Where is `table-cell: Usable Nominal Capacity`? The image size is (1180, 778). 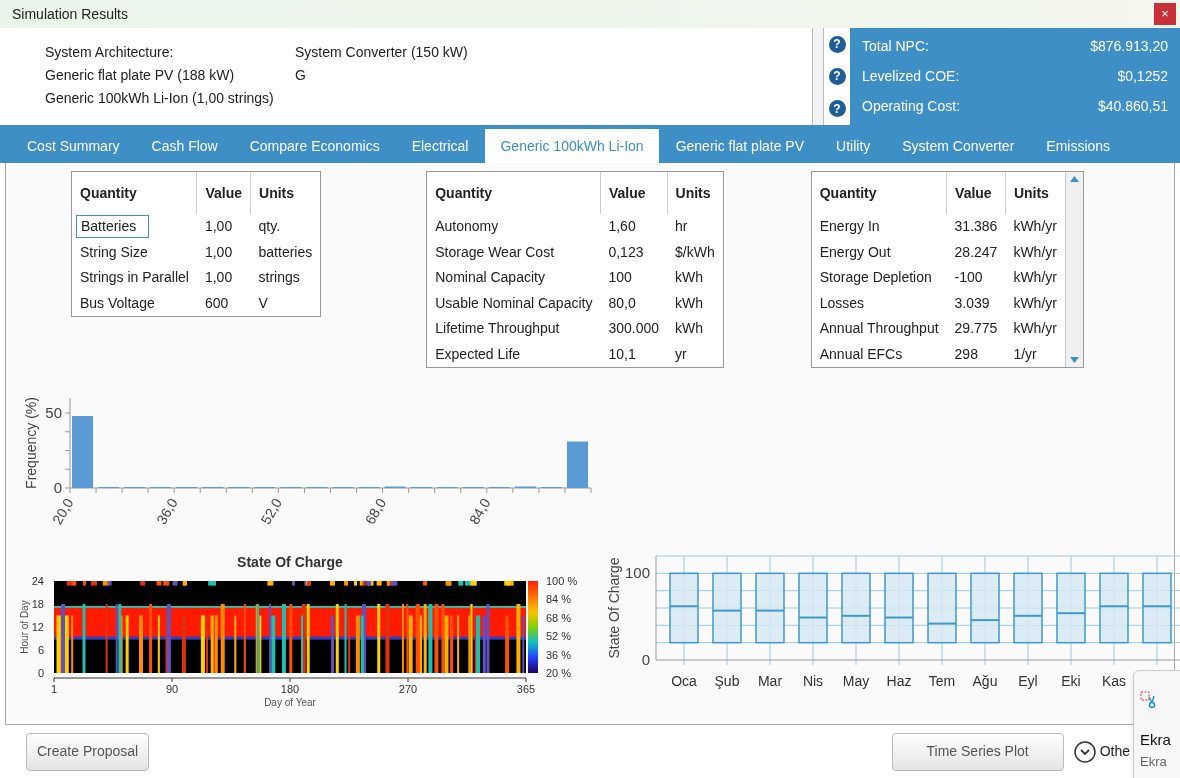
table-cell: Usable Nominal Capacity is located at coordinates (514, 302).